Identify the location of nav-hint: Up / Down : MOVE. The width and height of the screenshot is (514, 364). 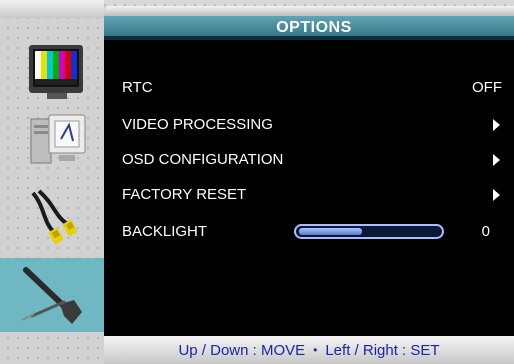
(242, 350).